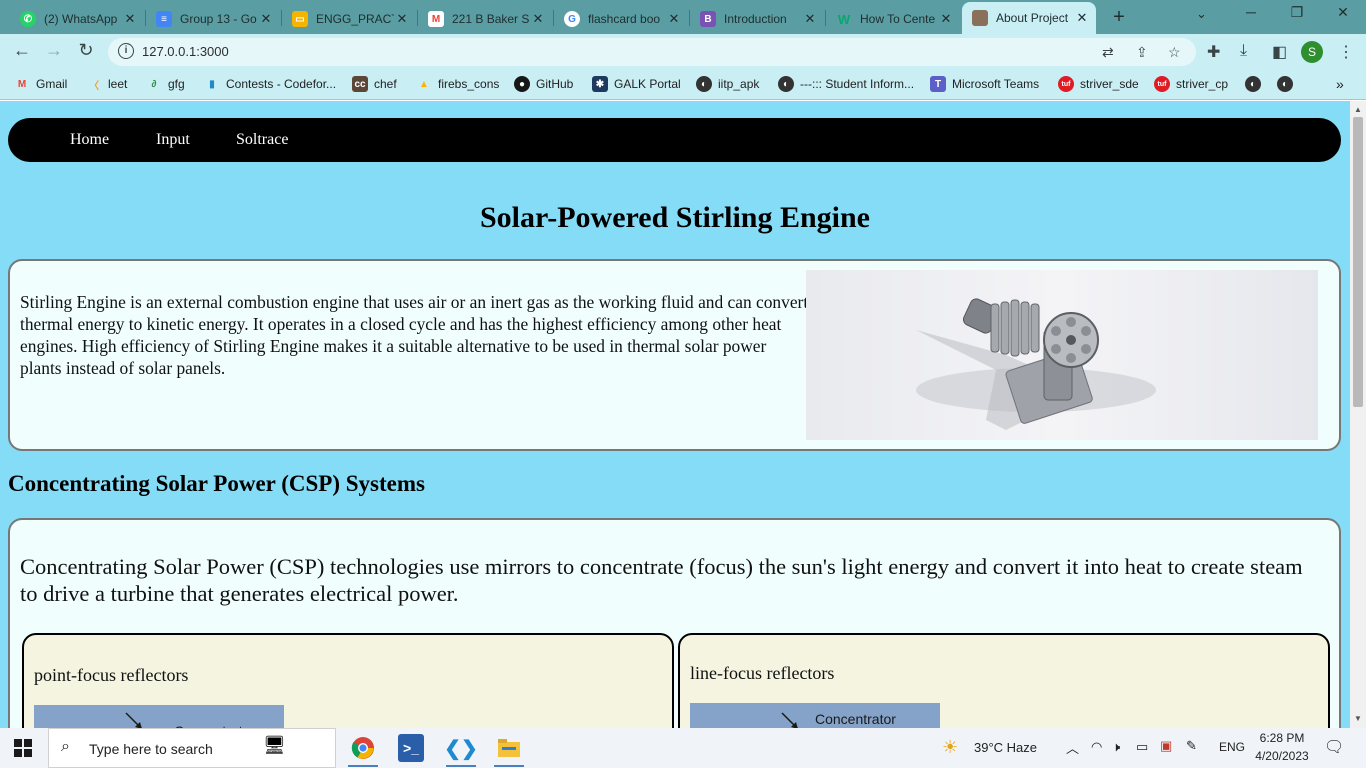 This screenshot has height=768, width=1366. What do you see at coordinates (22, 50) in the screenshot?
I see `back-arrow-icon: ←` at bounding box center [22, 50].